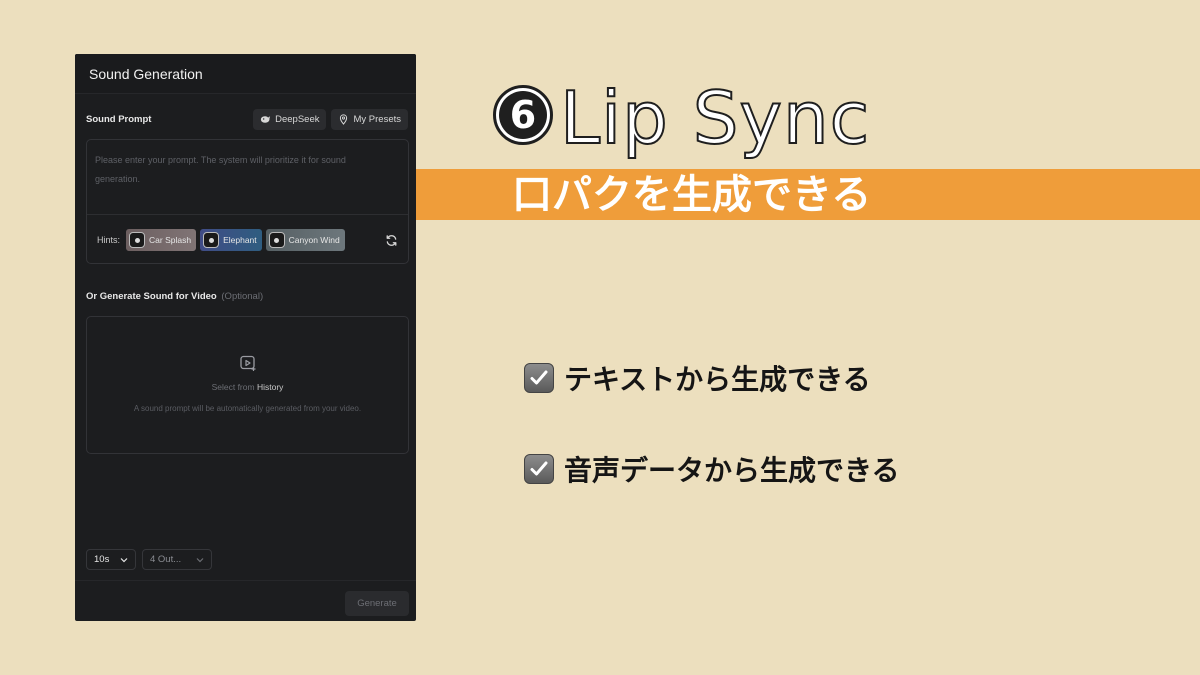  I want to click on select-from-row: Select from History, so click(247, 387).